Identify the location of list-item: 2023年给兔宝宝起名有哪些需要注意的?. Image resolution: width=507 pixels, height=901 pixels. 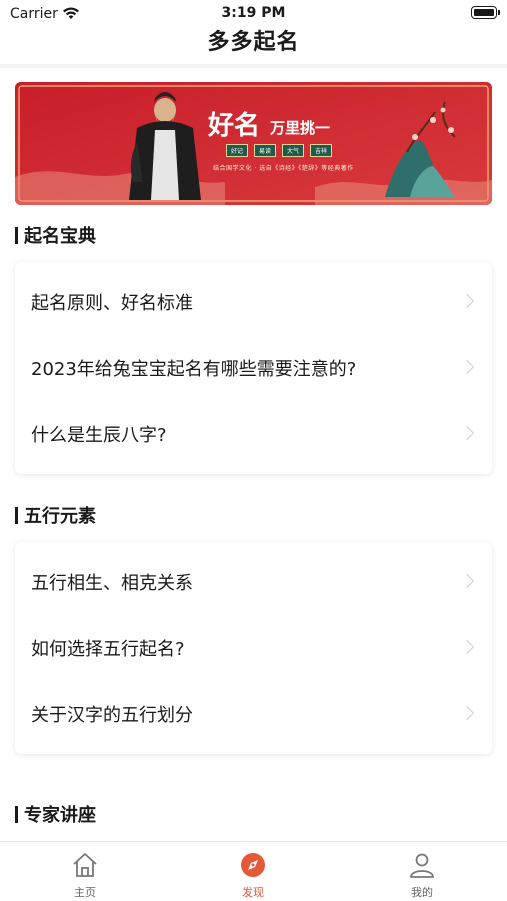
(253, 368).